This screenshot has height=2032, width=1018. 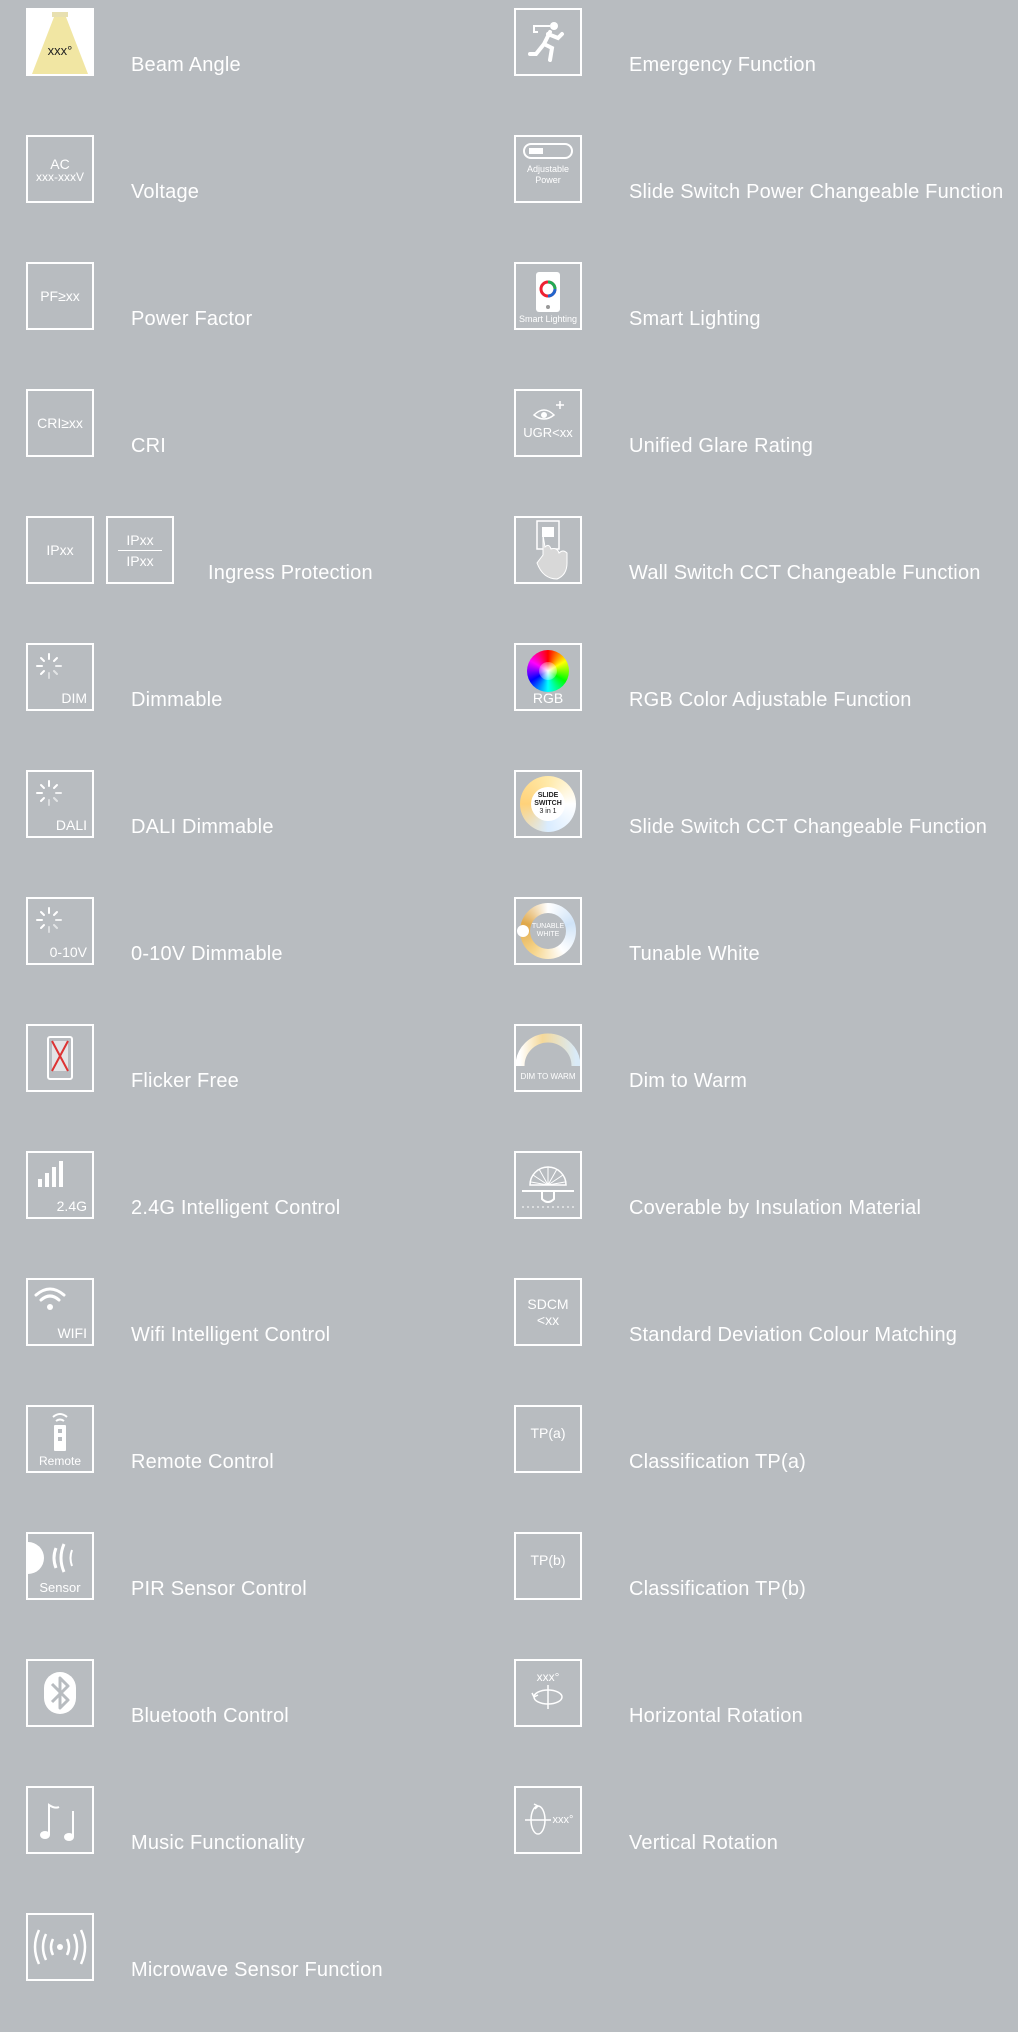 I want to click on running-man-icon, so click(x=548, y=42).